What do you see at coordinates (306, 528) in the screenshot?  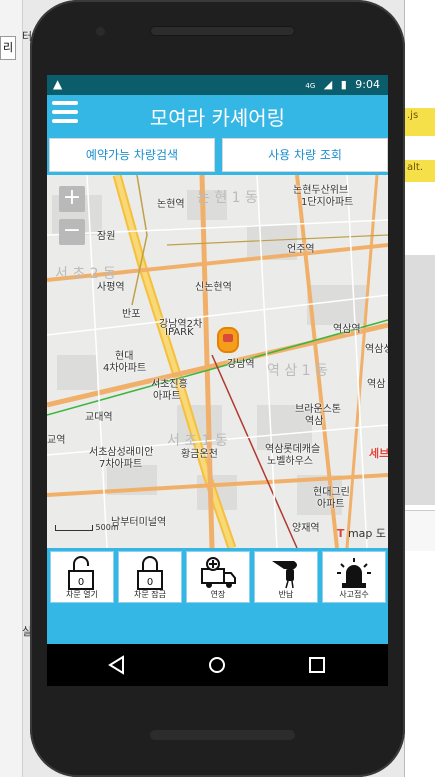 I see `map-label: 양재역` at bounding box center [306, 528].